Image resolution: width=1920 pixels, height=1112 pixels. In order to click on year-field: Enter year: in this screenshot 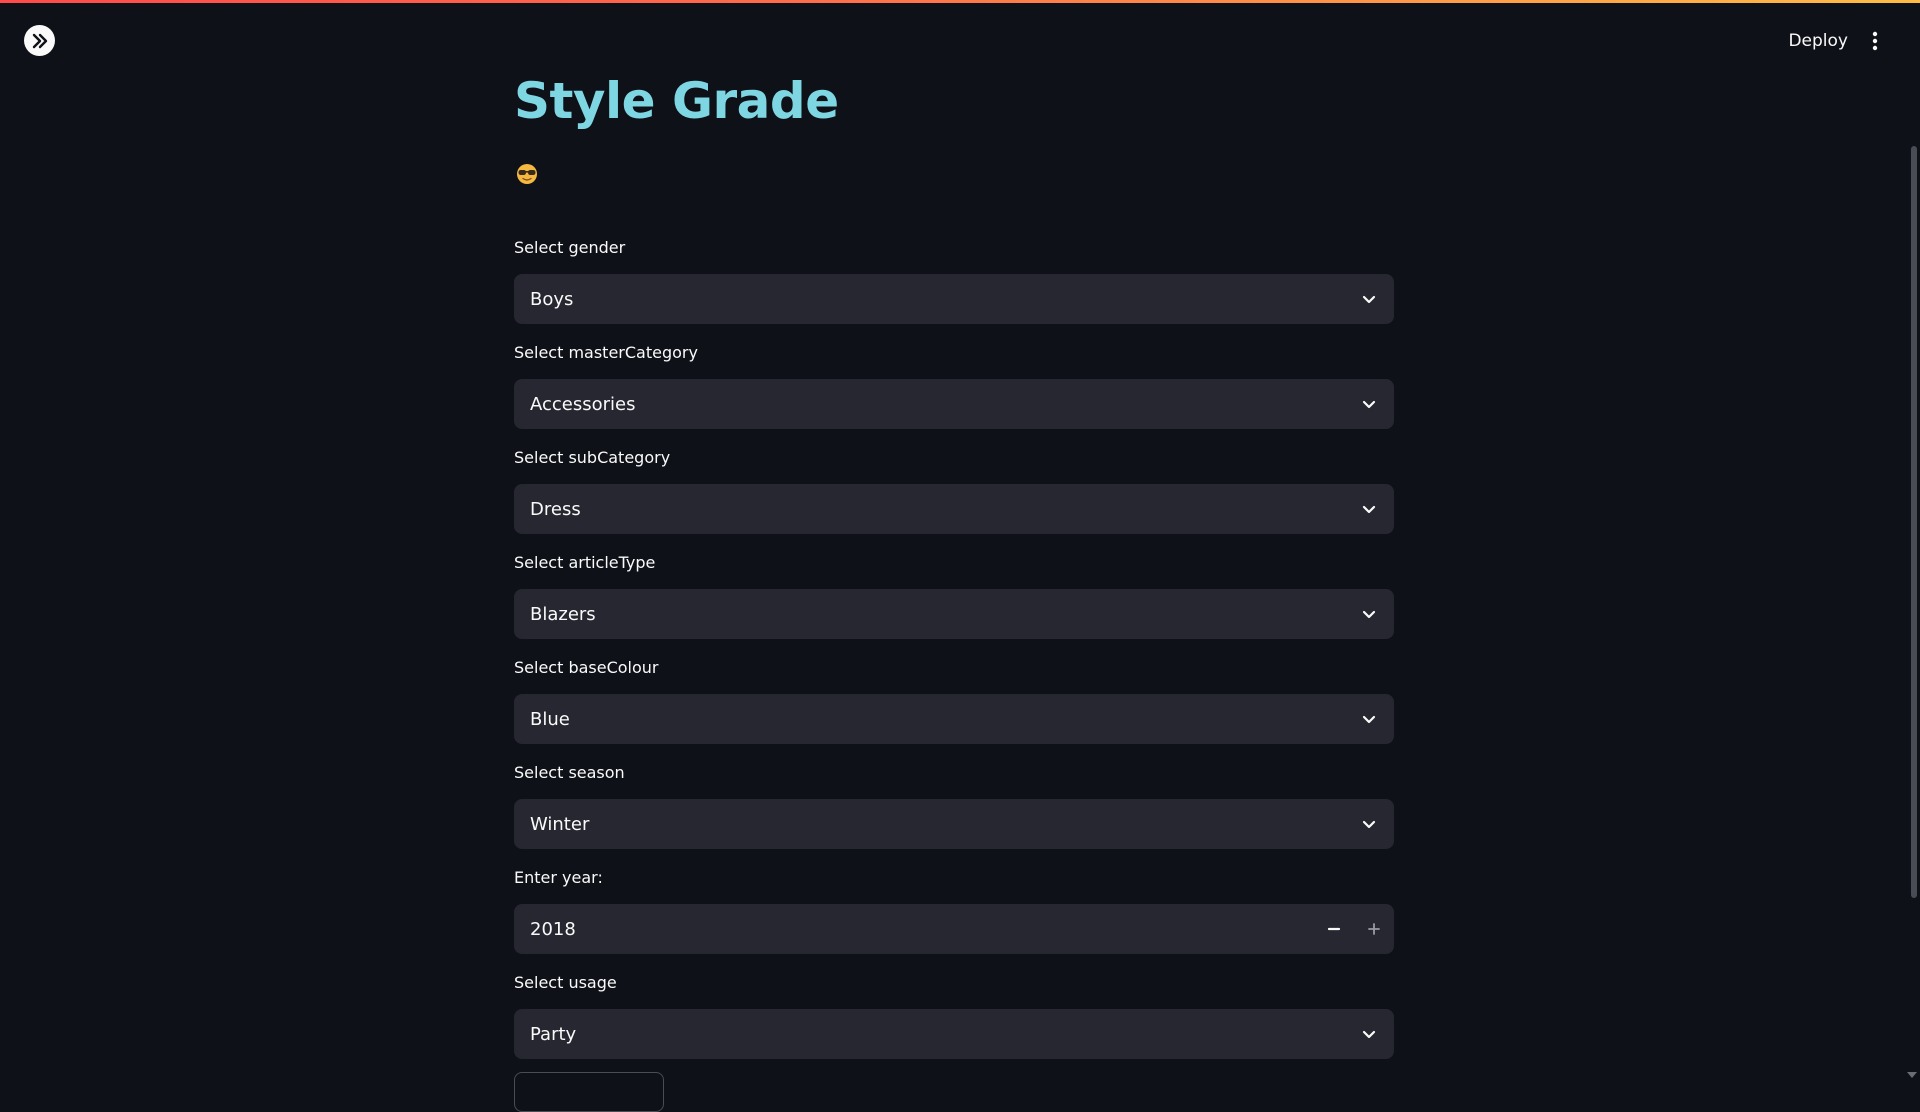, I will do `click(954, 911)`.